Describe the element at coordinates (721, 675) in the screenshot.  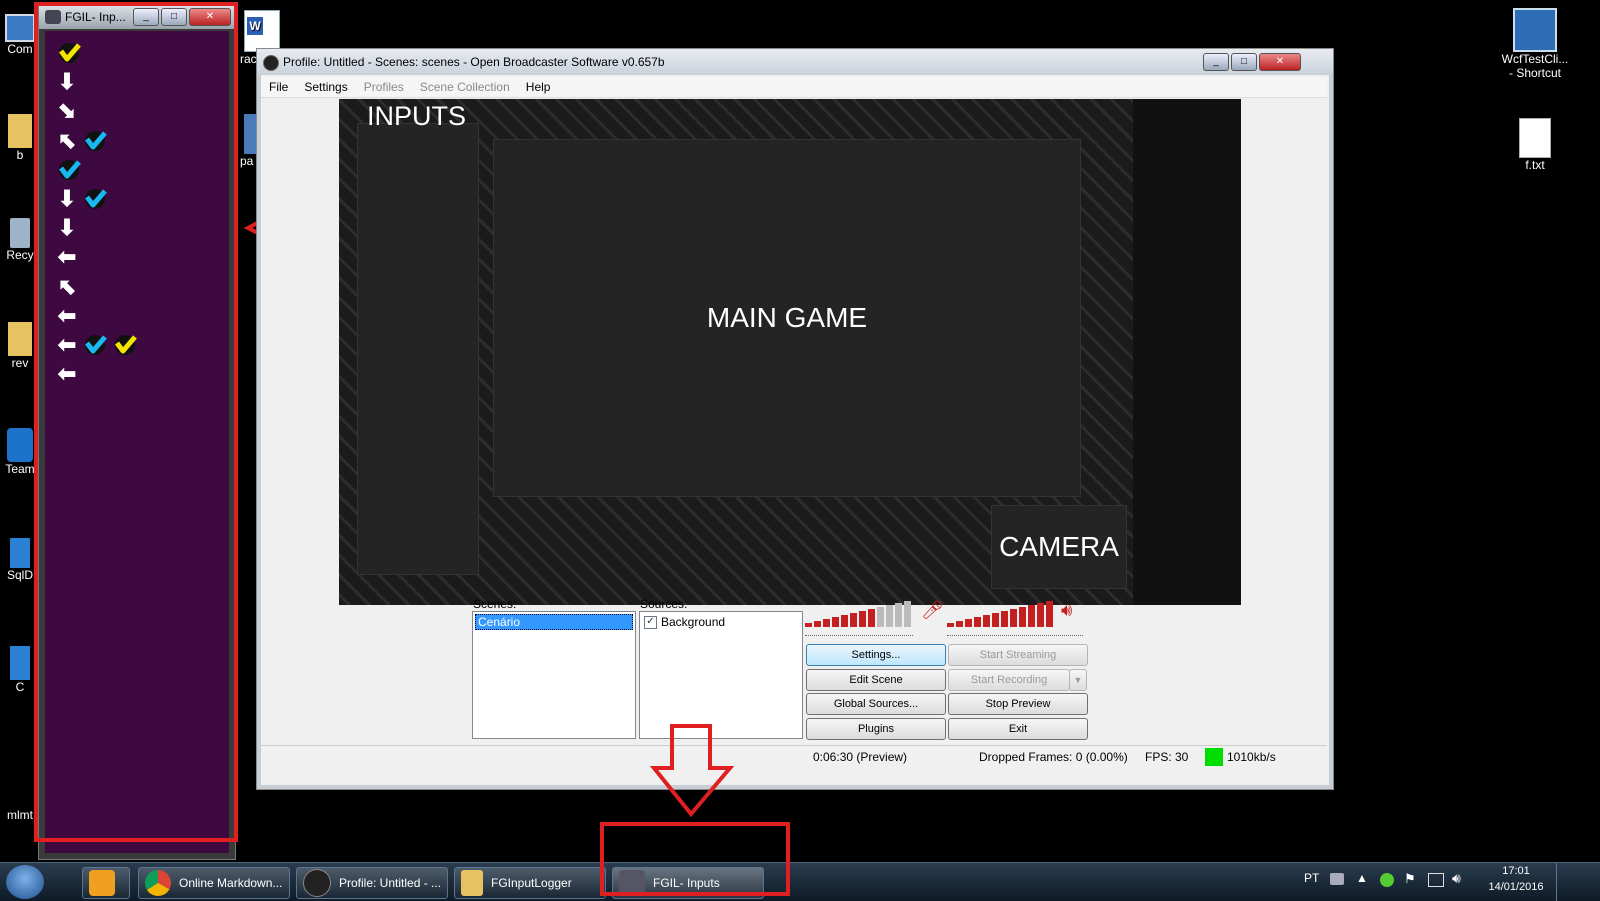
I see `sources-list: ✓ Background` at that location.